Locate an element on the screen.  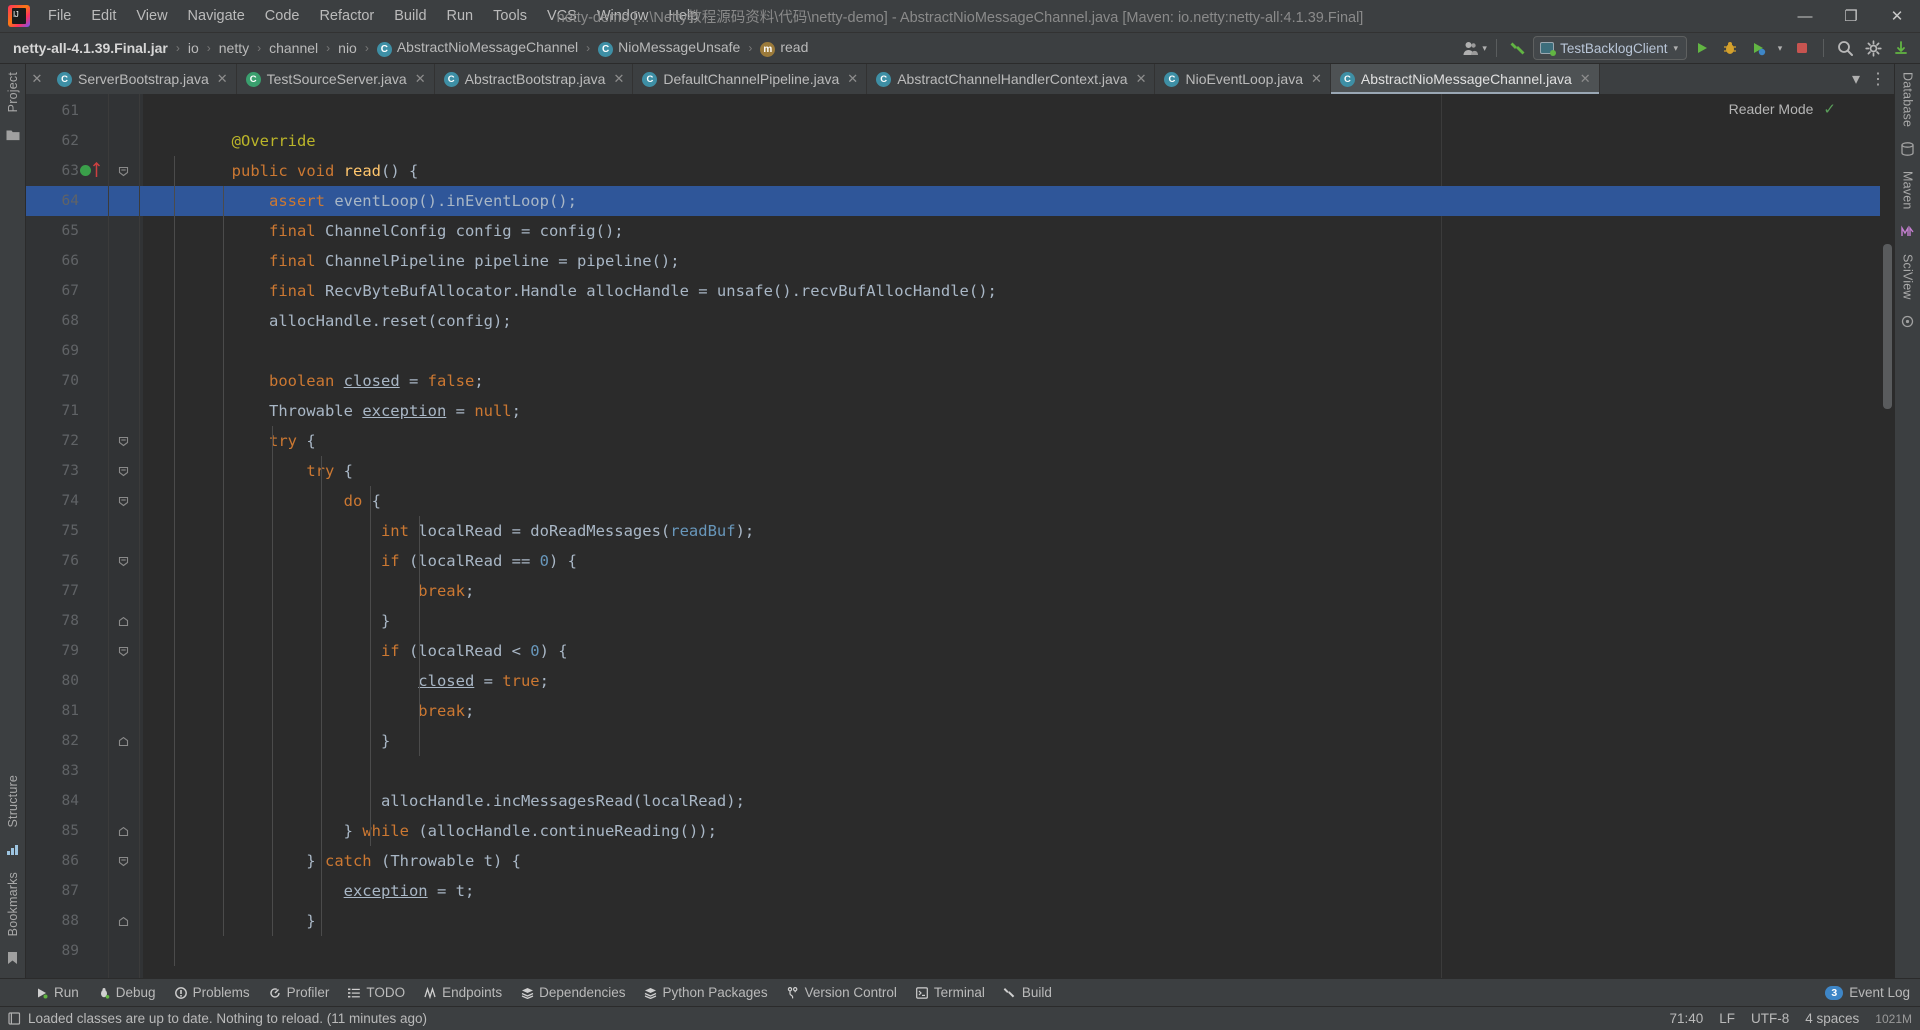
line-number: 88 is located at coordinates (59, 921).